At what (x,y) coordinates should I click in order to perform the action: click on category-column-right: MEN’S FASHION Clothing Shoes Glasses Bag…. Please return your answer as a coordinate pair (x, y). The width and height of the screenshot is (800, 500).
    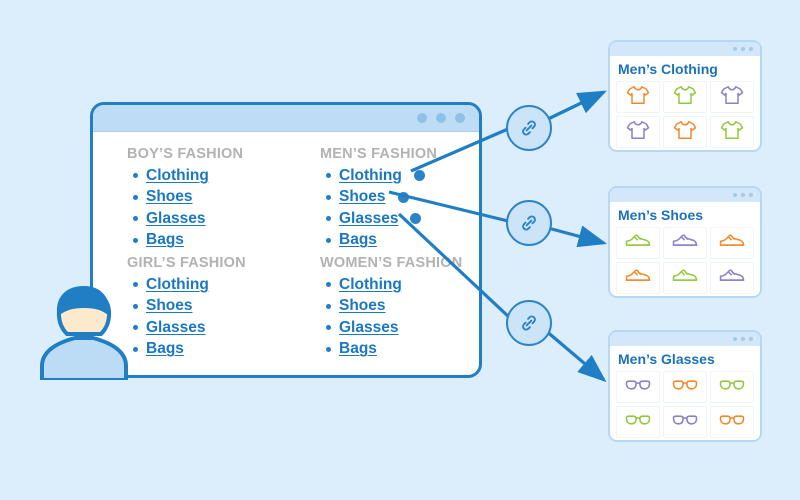
    Looking at the image, I should click on (382, 255).